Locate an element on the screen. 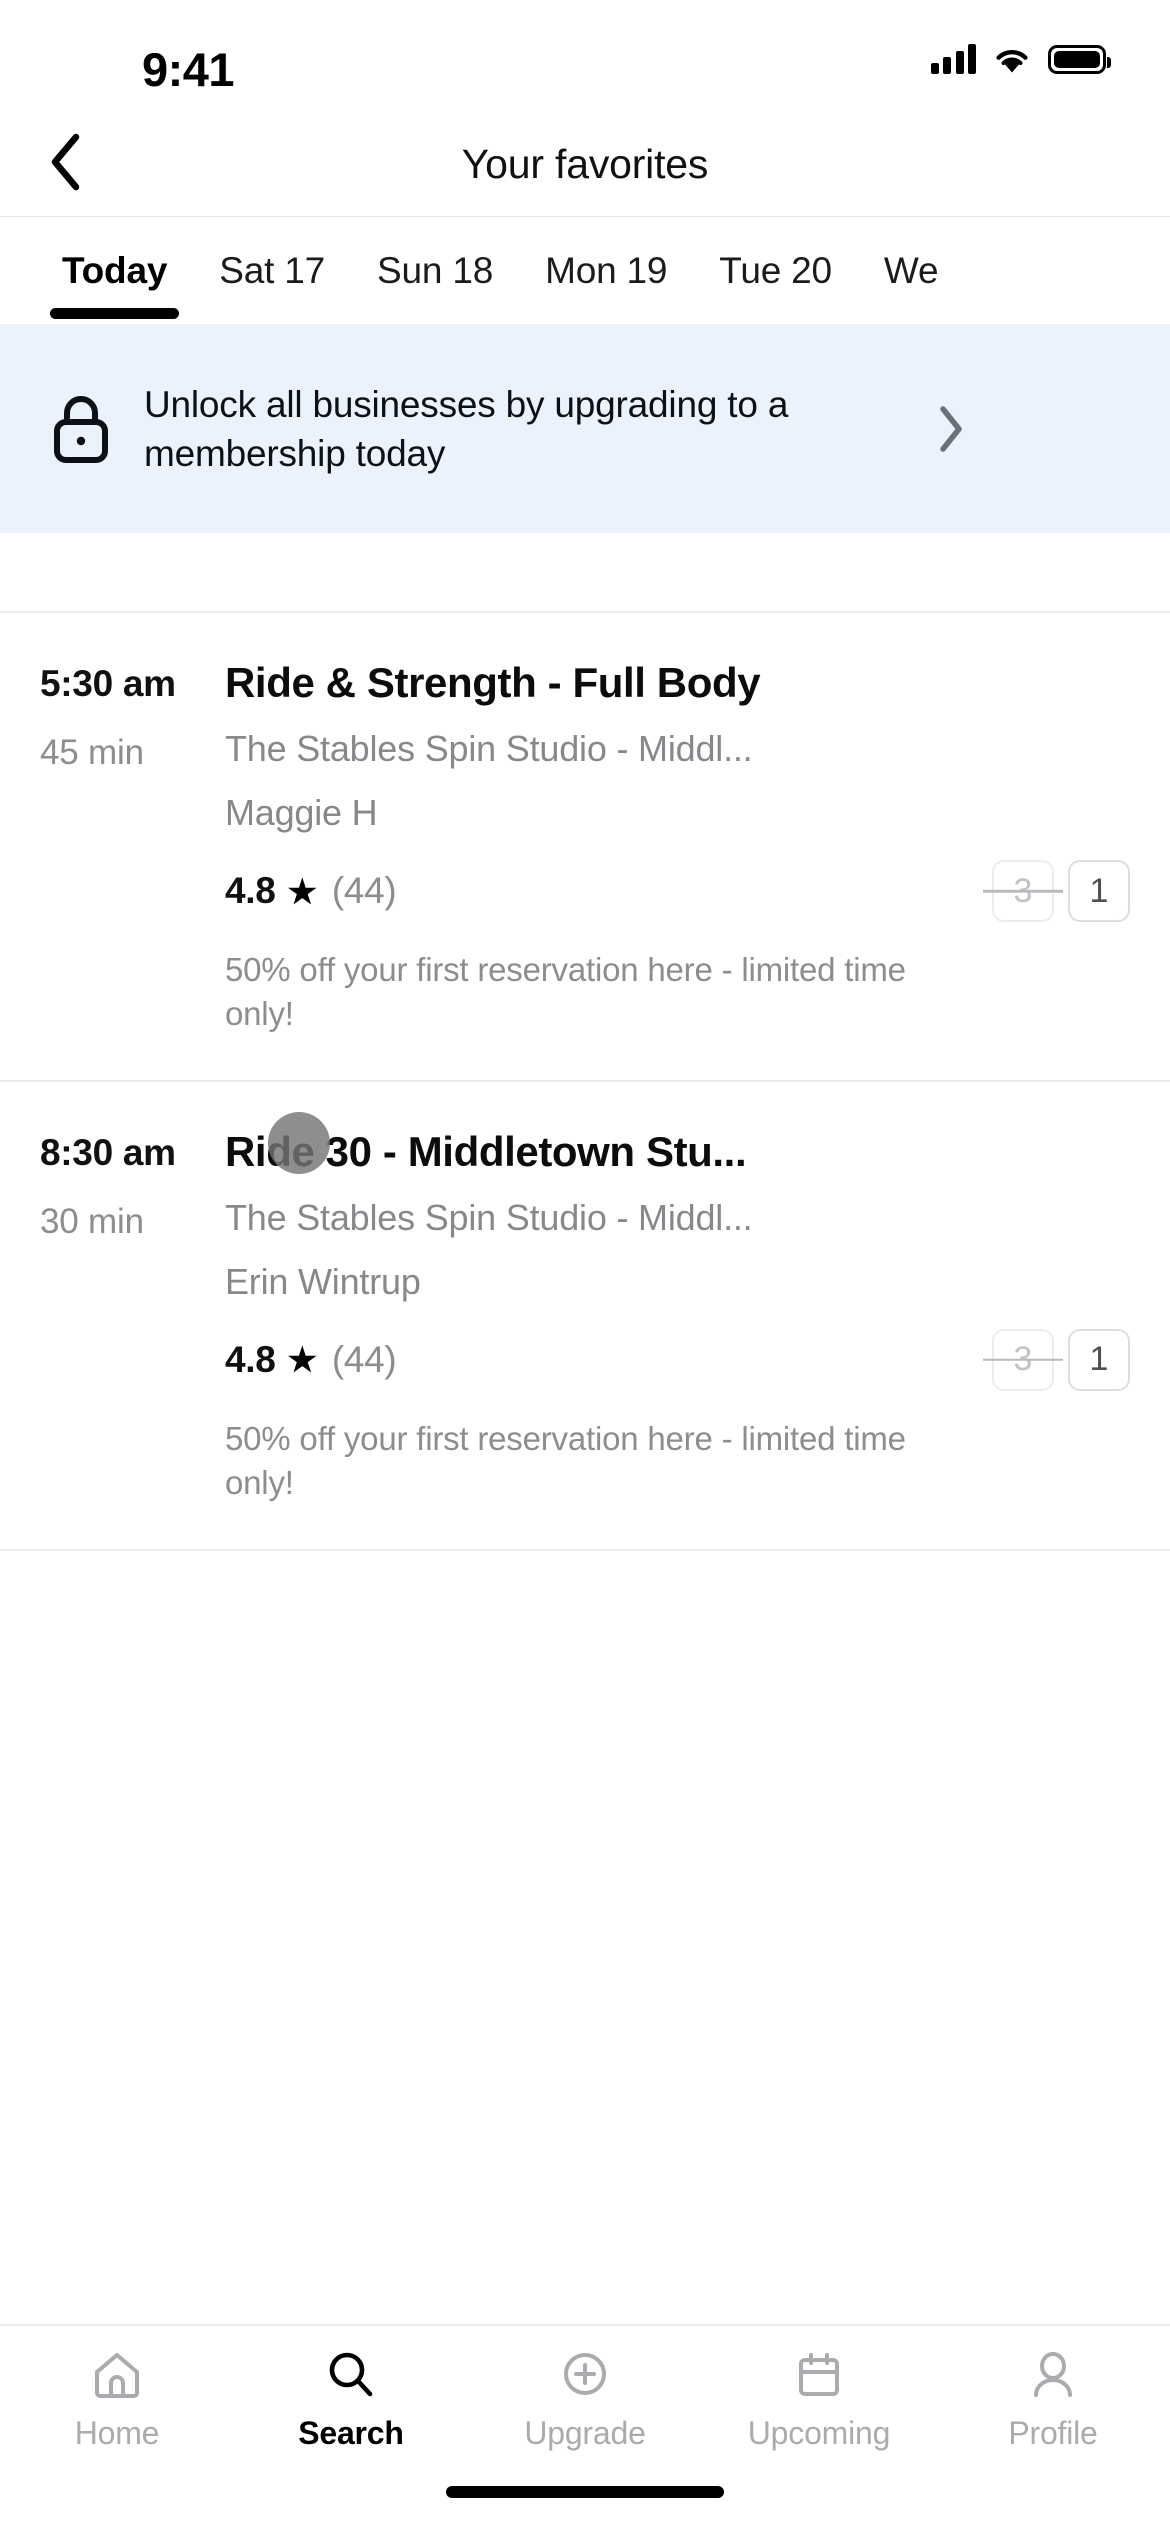  plus-circle-icon is located at coordinates (585, 2375).